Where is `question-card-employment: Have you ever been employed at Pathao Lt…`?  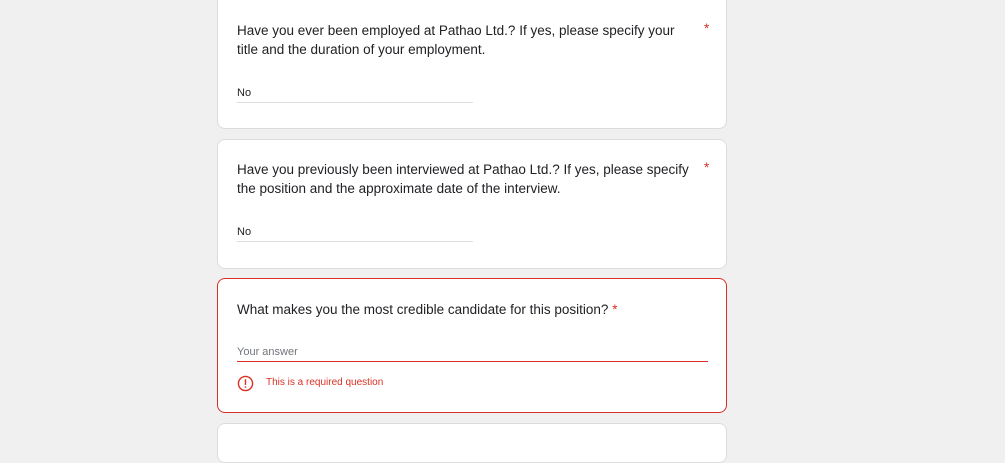
question-card-employment: Have you ever been employed at Pathao Lt… is located at coordinates (472, 64).